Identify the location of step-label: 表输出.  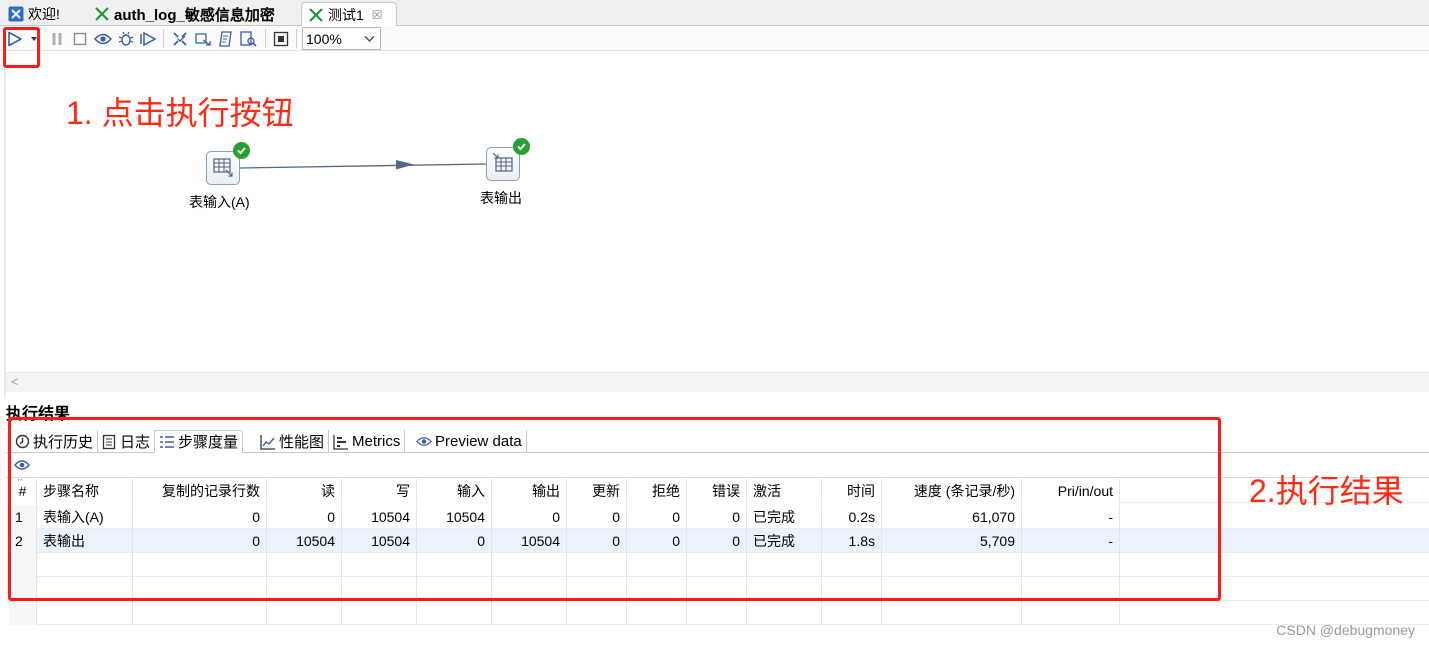
(501, 198).